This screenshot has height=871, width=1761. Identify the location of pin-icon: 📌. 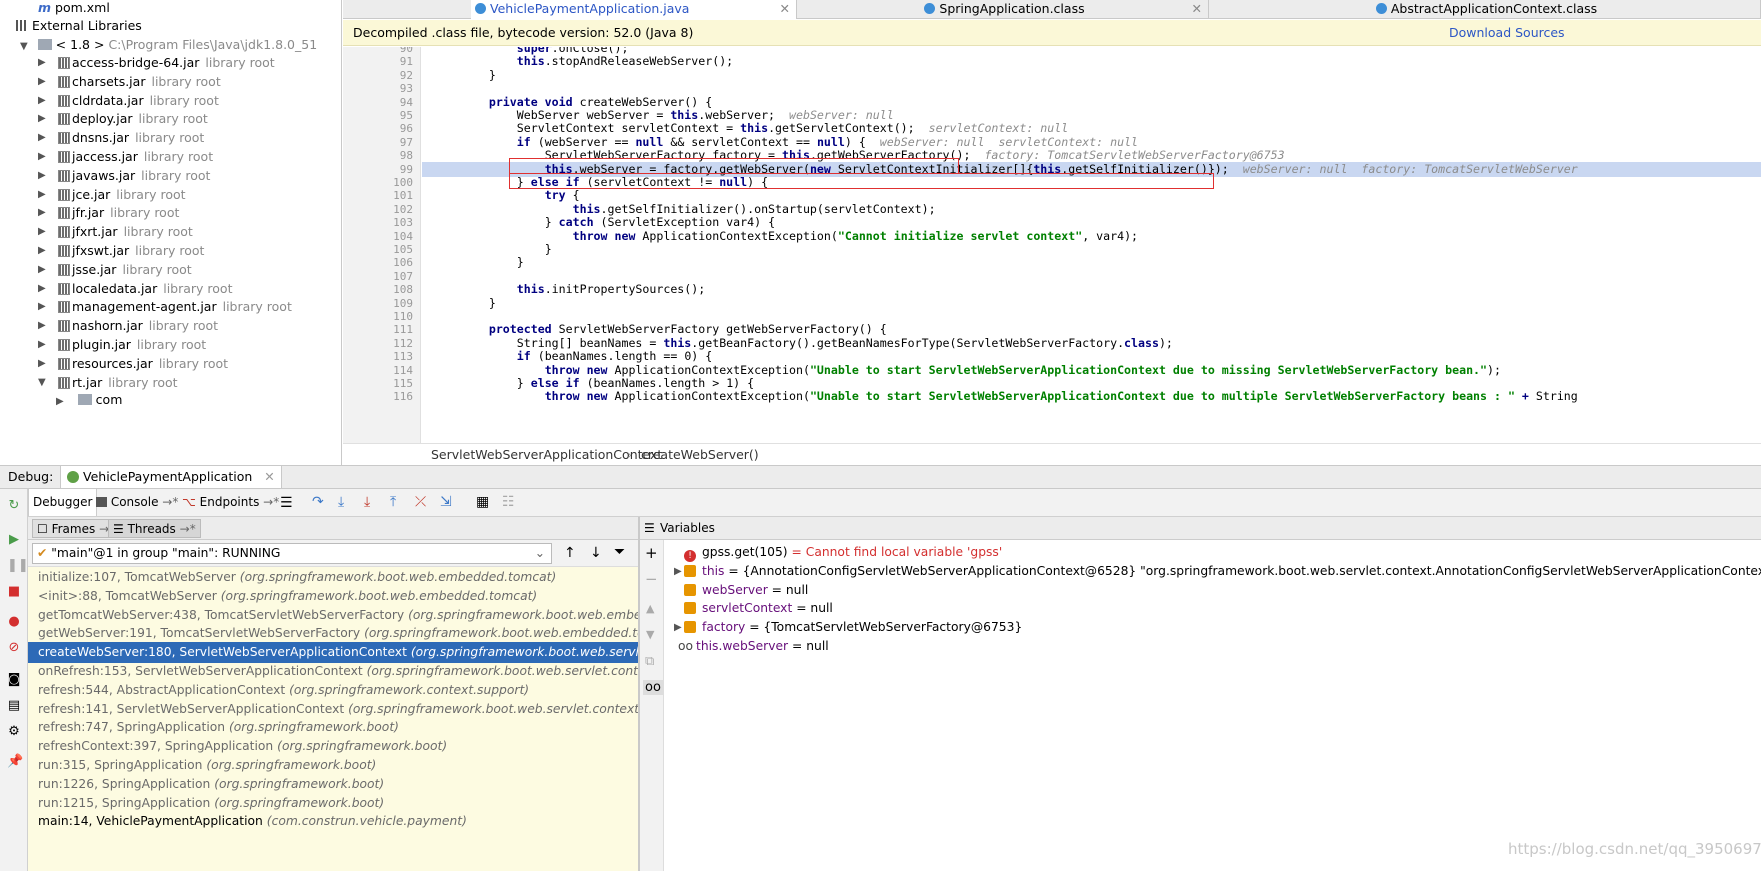
(15, 762).